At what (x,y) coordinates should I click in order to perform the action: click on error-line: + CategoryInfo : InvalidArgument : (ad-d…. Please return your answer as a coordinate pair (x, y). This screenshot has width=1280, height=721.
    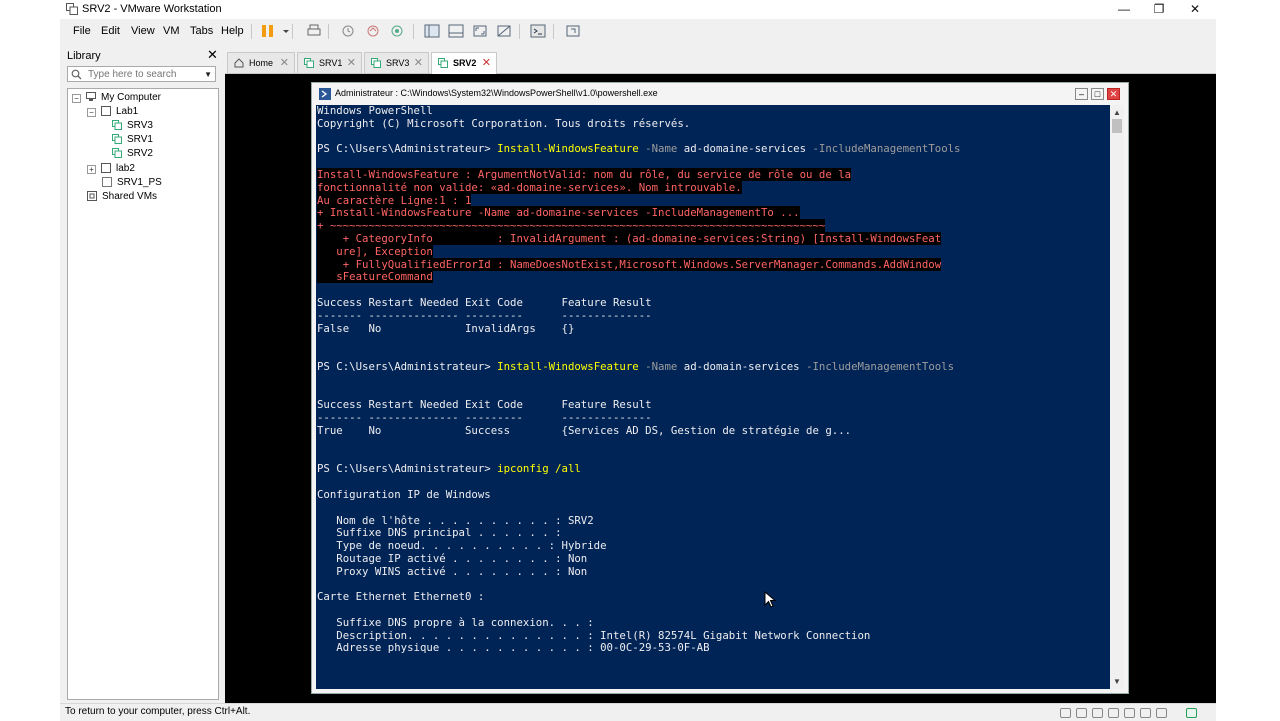
    Looking at the image, I should click on (629, 238).